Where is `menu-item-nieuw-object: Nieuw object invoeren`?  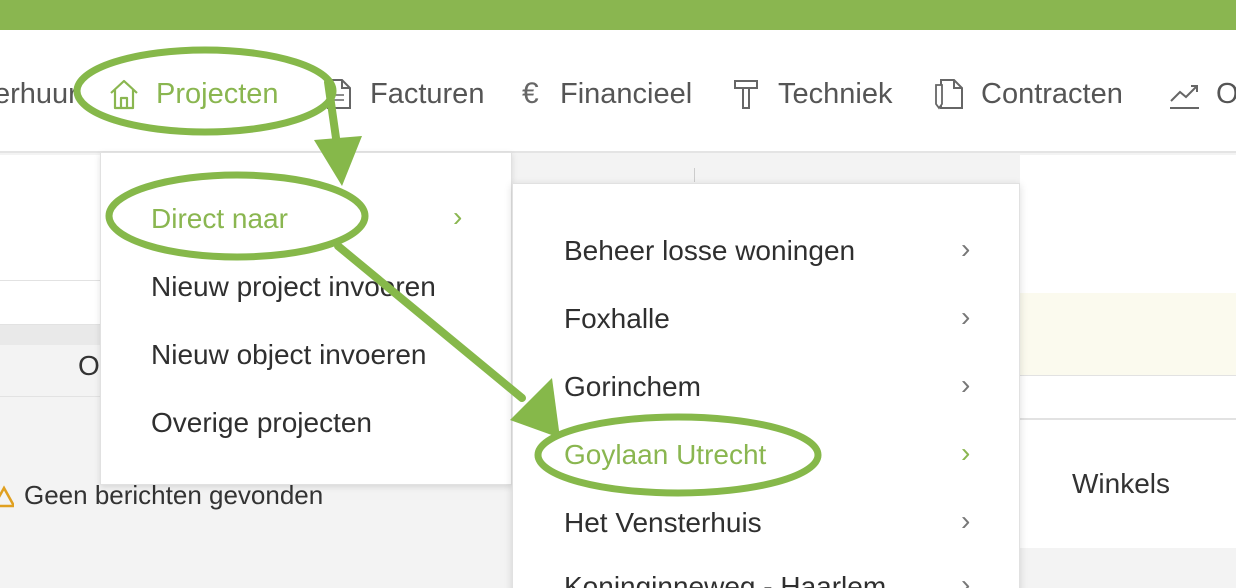 menu-item-nieuw-object: Nieuw object invoeren is located at coordinates (289, 355).